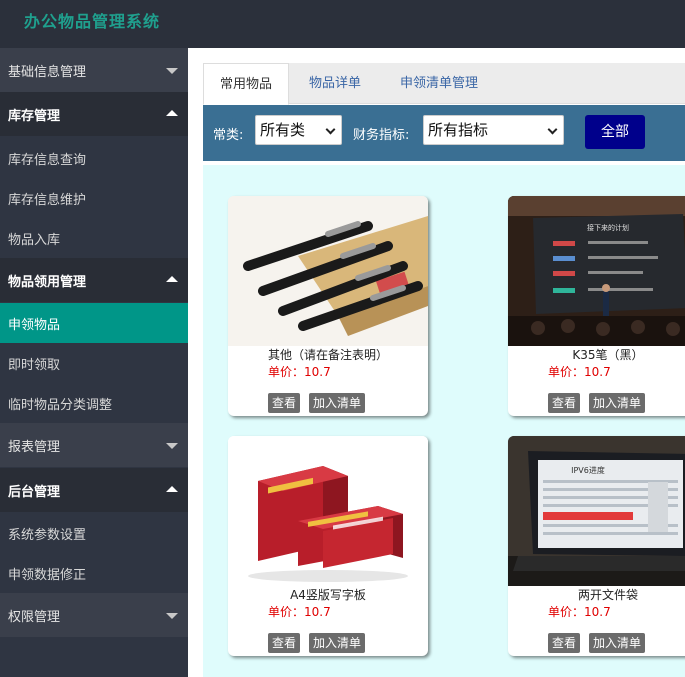 The height and width of the screenshot is (677, 685). What do you see at coordinates (588, 470) in the screenshot?
I see `laptop-screen-title: IPV6进度` at bounding box center [588, 470].